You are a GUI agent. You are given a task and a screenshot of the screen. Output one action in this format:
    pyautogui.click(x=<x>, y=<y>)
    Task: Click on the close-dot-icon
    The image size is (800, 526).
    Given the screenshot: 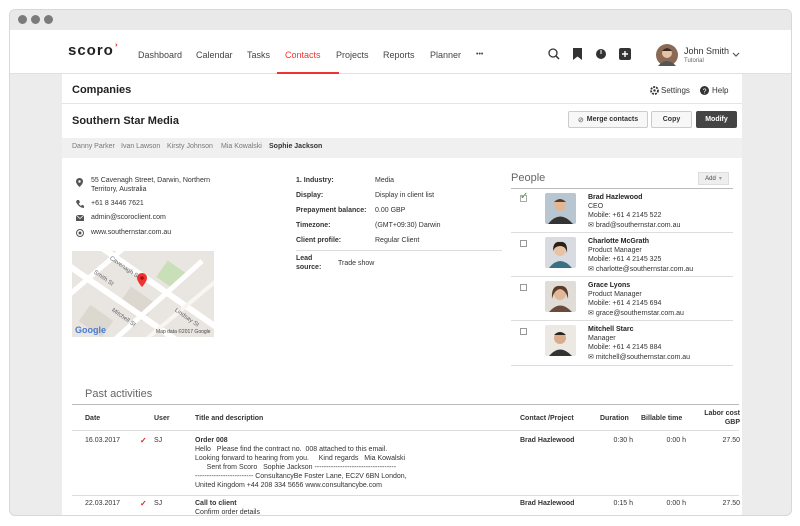 What is the action you would take?
    pyautogui.click(x=22, y=19)
    